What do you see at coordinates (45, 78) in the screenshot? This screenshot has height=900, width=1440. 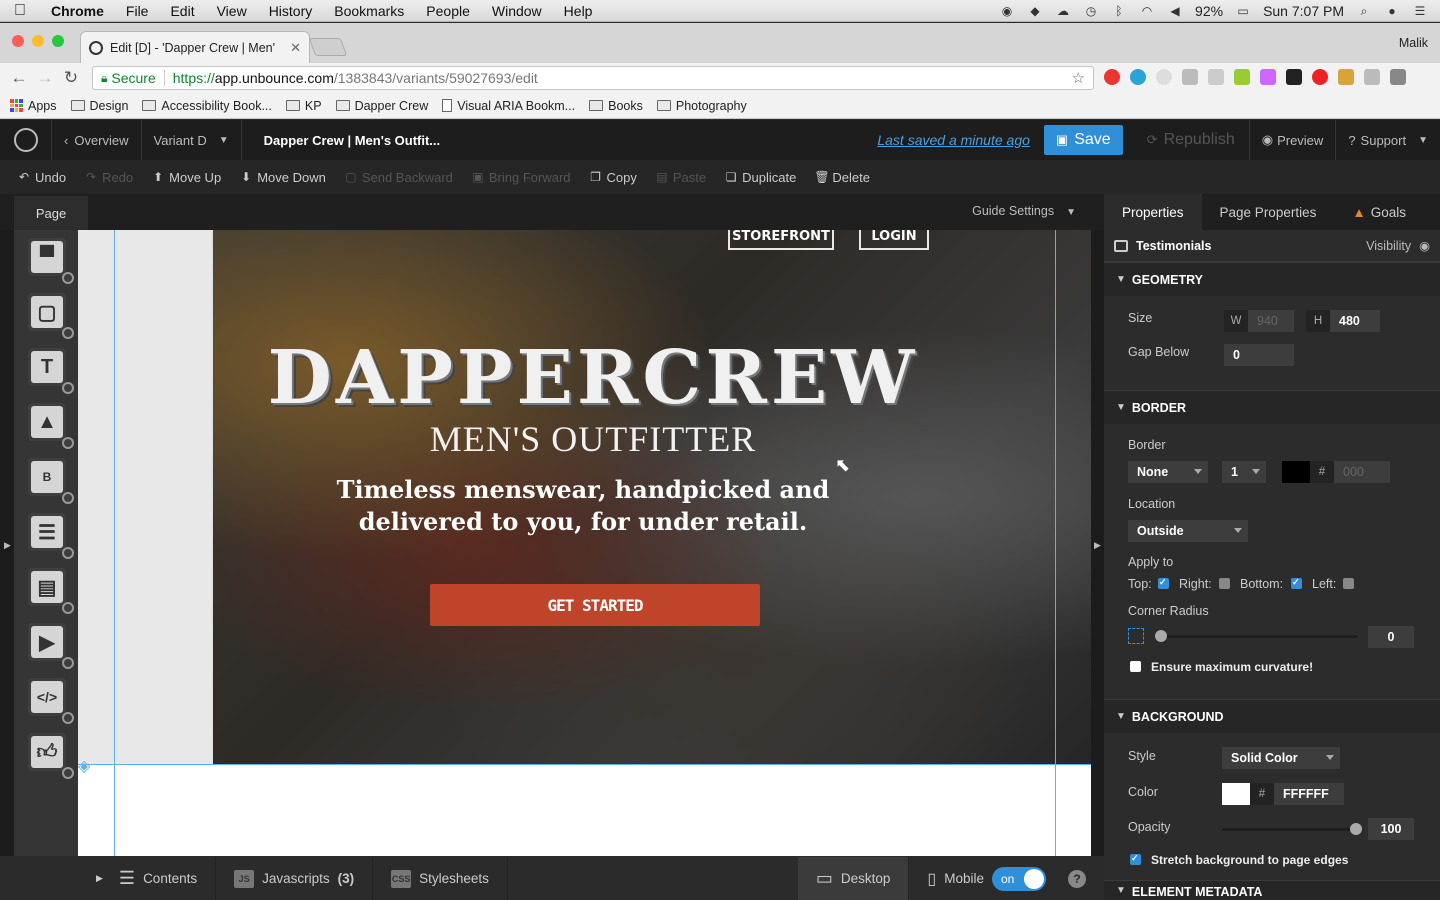 I see `forward-arrow-icon: →` at bounding box center [45, 78].